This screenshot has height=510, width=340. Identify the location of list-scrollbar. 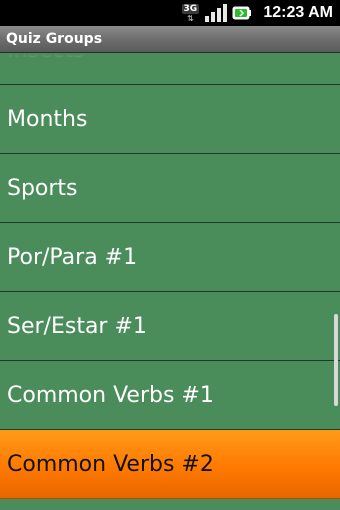
(336, 360).